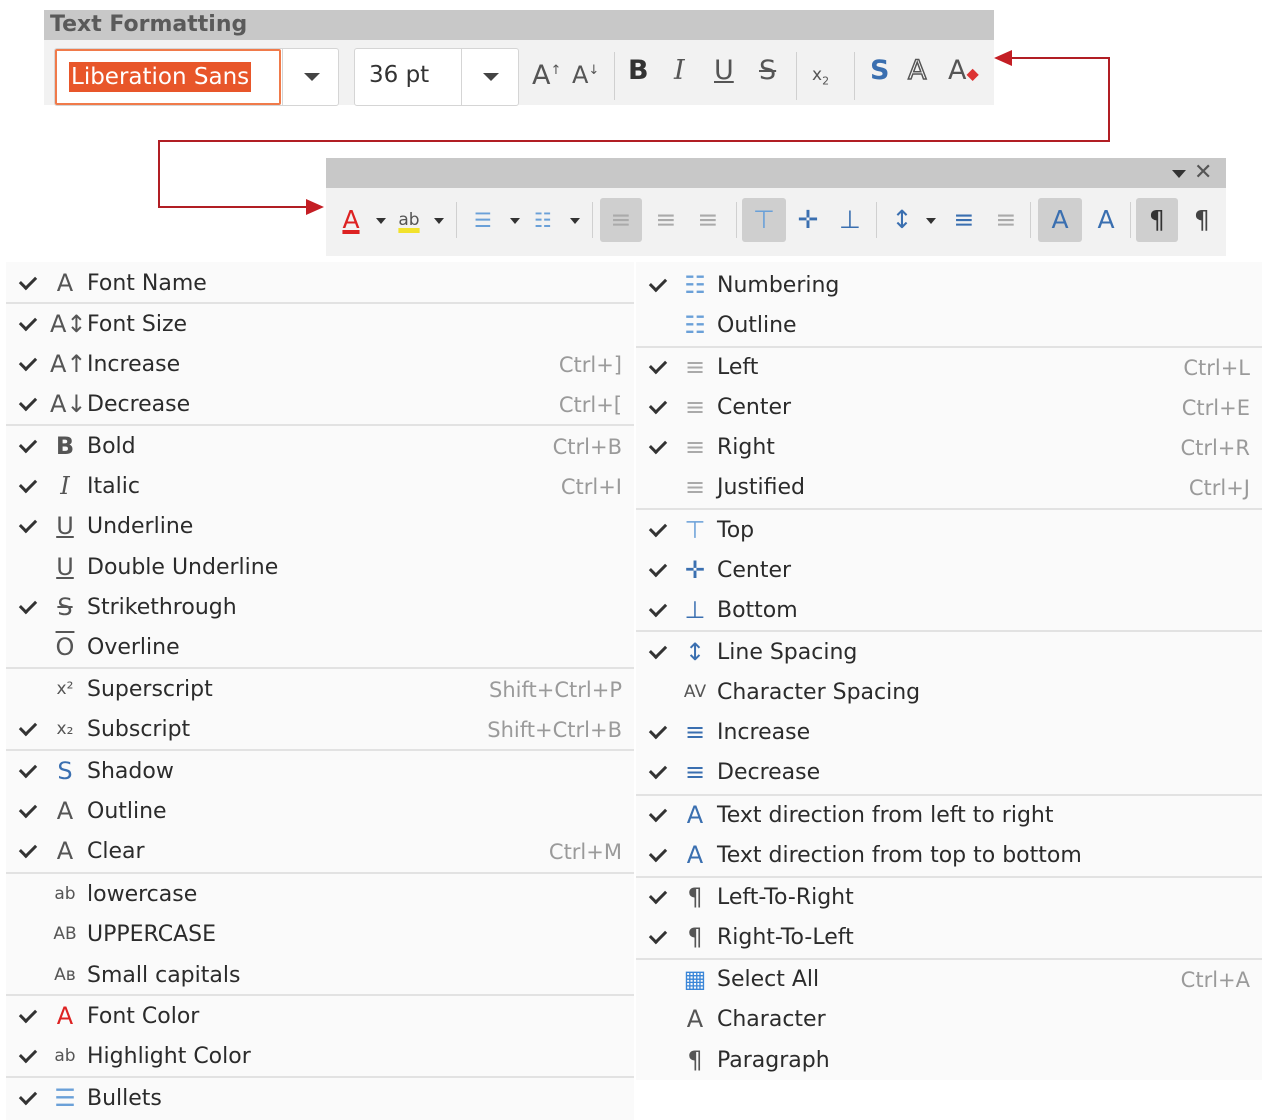 The width and height of the screenshot is (1262, 1120). Describe the element at coordinates (546, 73) in the screenshot. I see `increase-font-icon: A↑` at that location.